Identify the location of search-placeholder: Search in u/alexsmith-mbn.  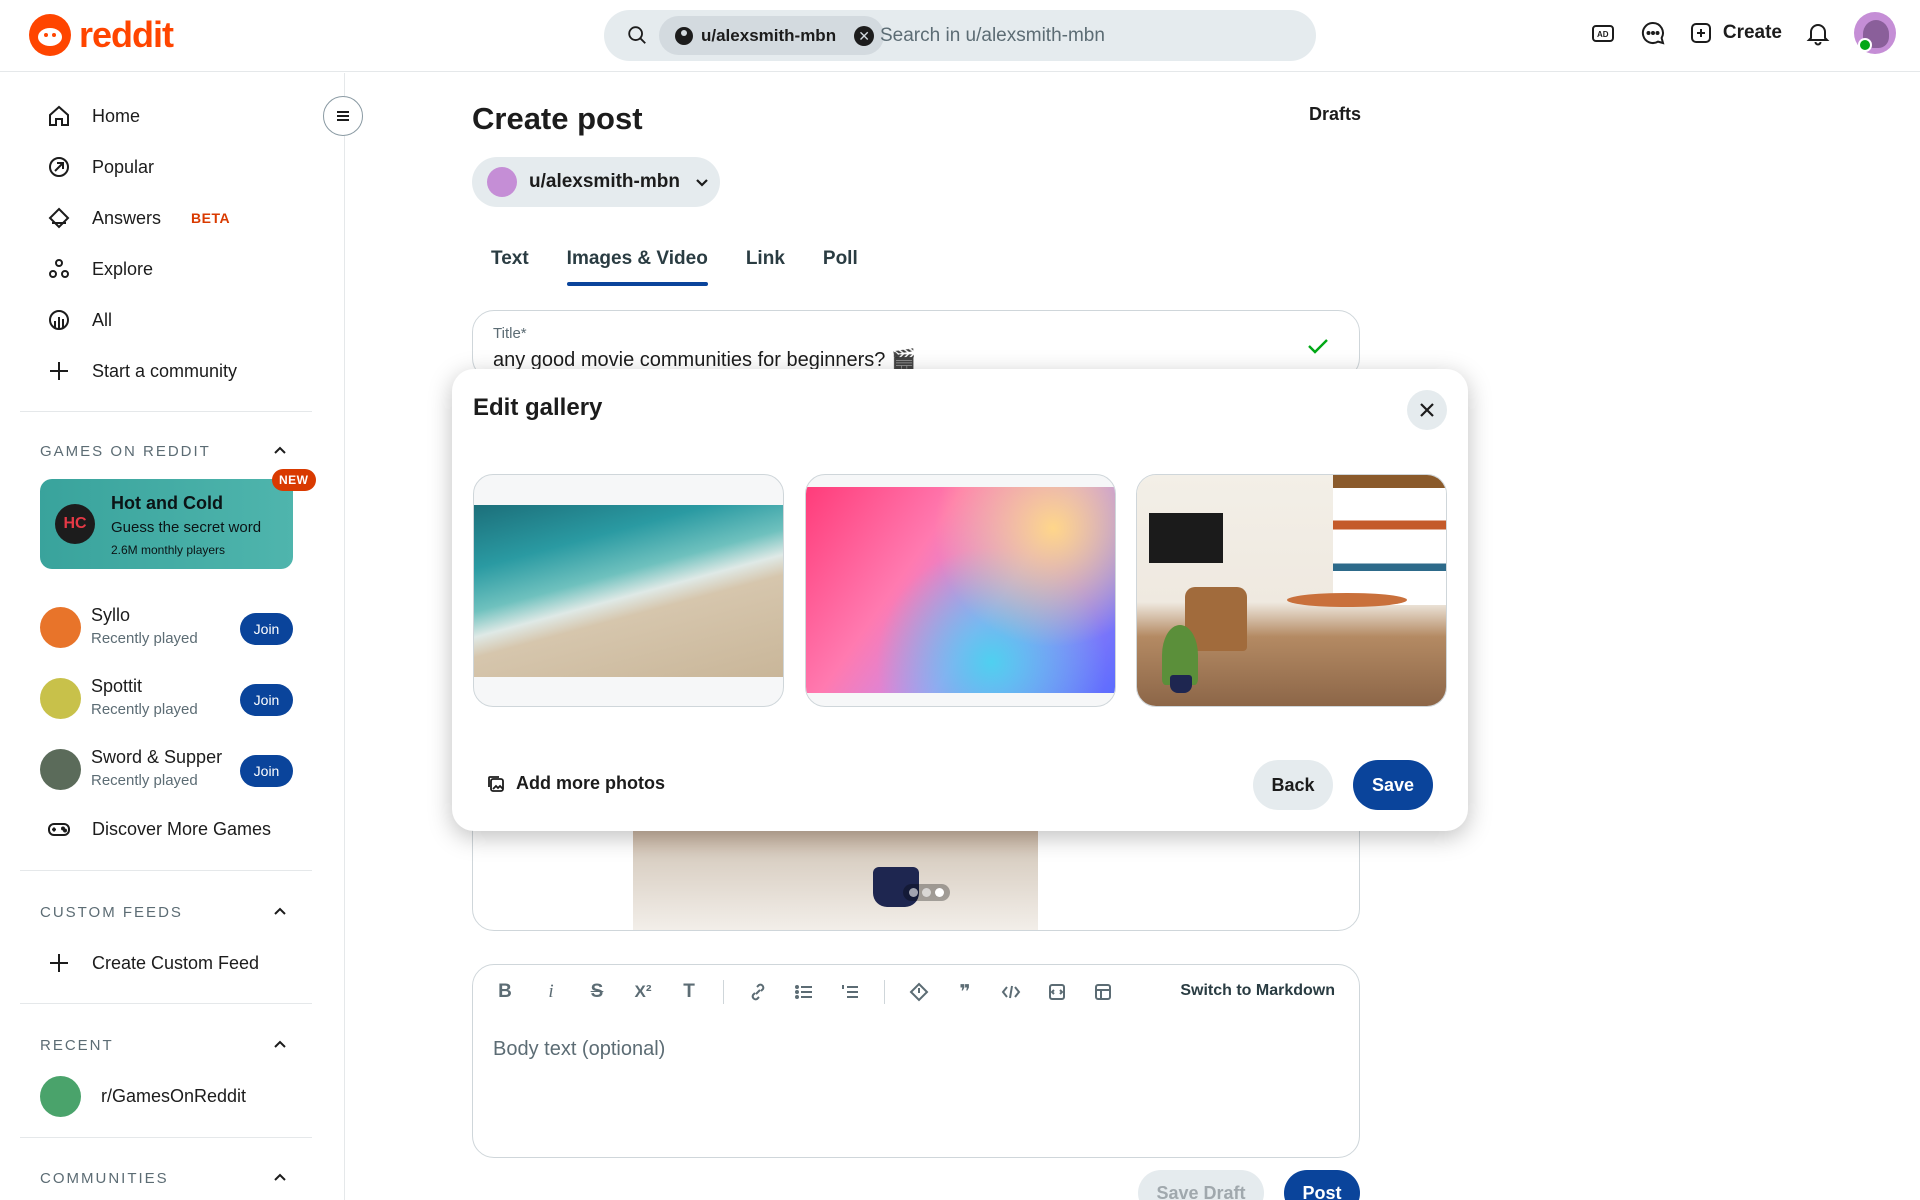
(992, 36).